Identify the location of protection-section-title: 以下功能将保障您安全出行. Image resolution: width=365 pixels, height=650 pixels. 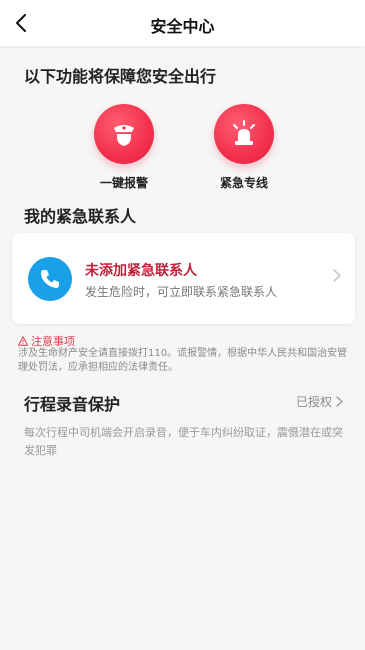
(120, 76).